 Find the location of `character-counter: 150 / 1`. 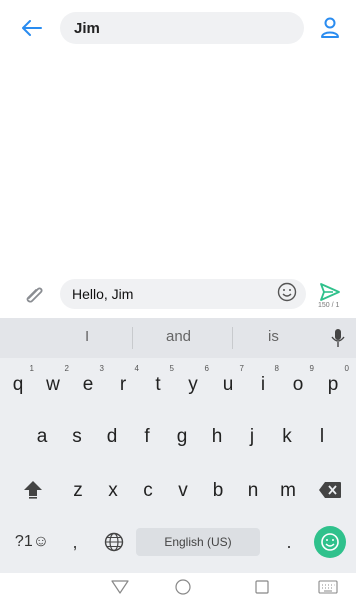

character-counter: 150 / 1 is located at coordinates (329, 305).